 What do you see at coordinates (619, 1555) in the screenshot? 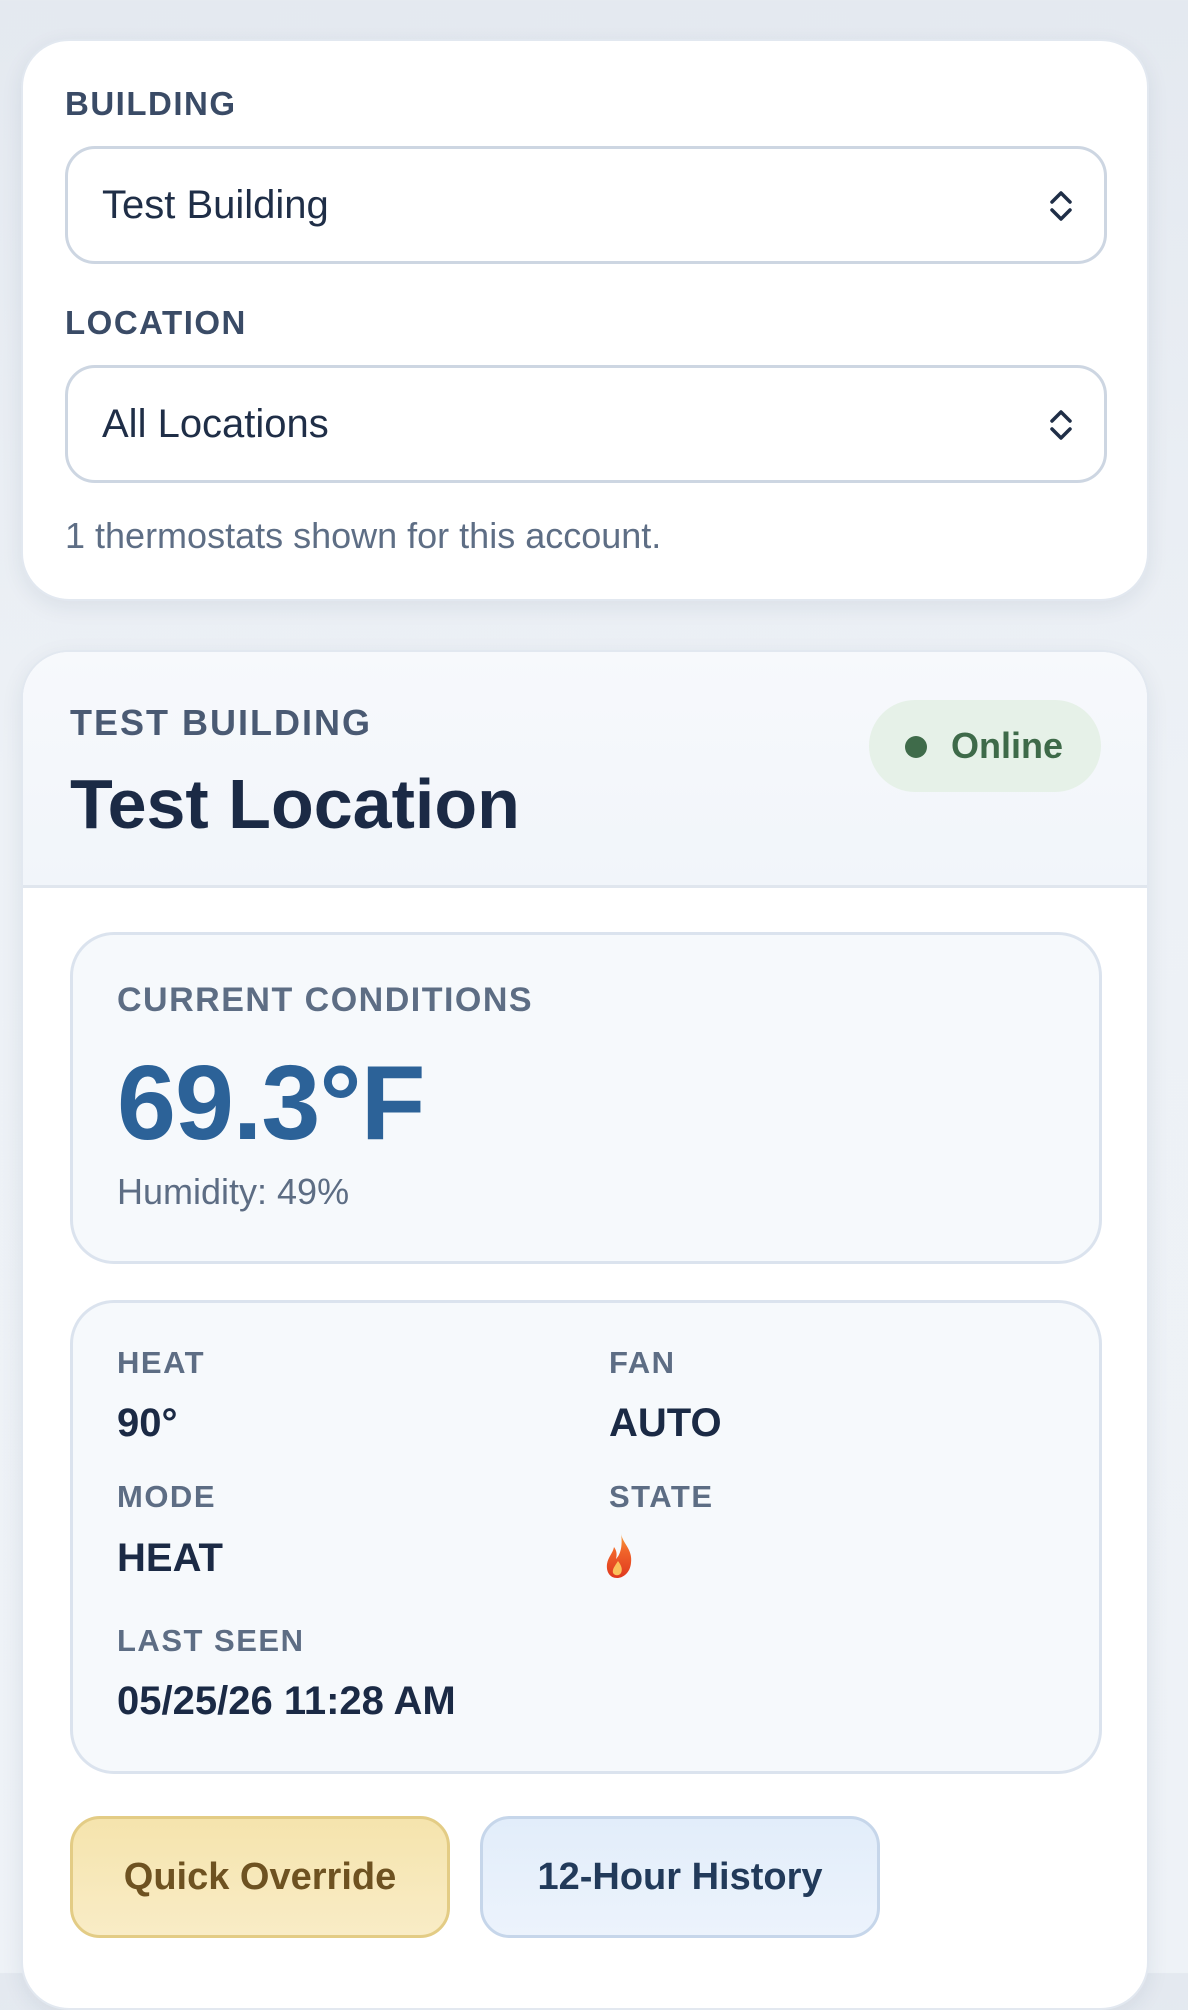
I see `flame-icon` at bounding box center [619, 1555].